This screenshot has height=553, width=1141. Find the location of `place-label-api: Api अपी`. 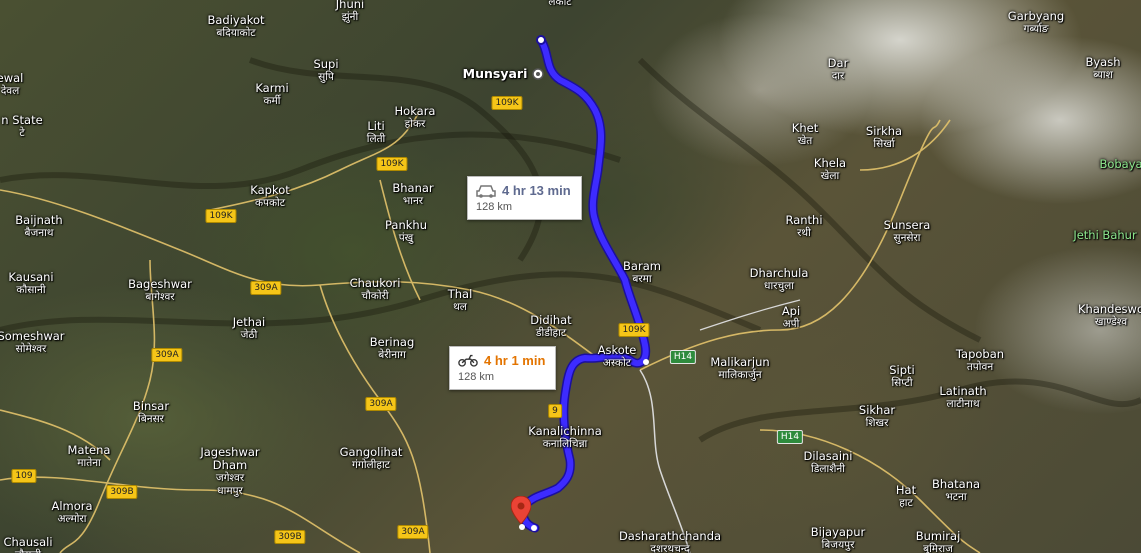

place-label-api: Api अपी is located at coordinates (791, 318).